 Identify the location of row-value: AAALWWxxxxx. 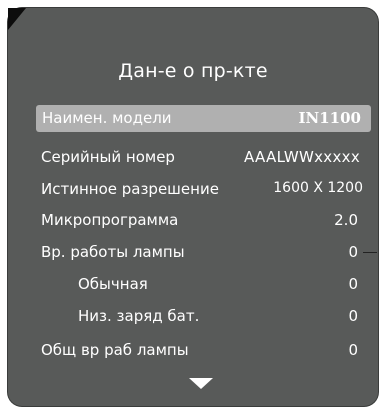
(302, 157).